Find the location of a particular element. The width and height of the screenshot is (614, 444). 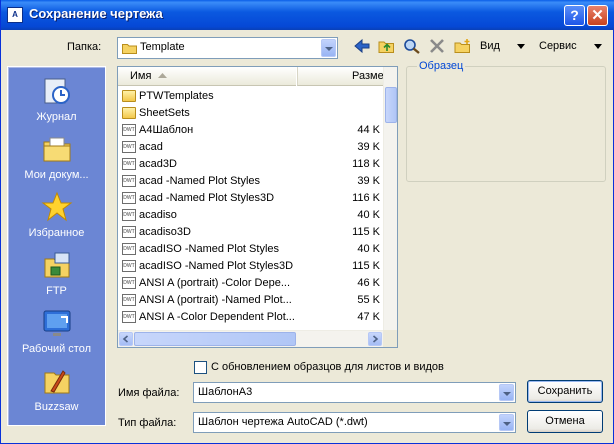

vertical-scroll-thumb is located at coordinates (391, 105).